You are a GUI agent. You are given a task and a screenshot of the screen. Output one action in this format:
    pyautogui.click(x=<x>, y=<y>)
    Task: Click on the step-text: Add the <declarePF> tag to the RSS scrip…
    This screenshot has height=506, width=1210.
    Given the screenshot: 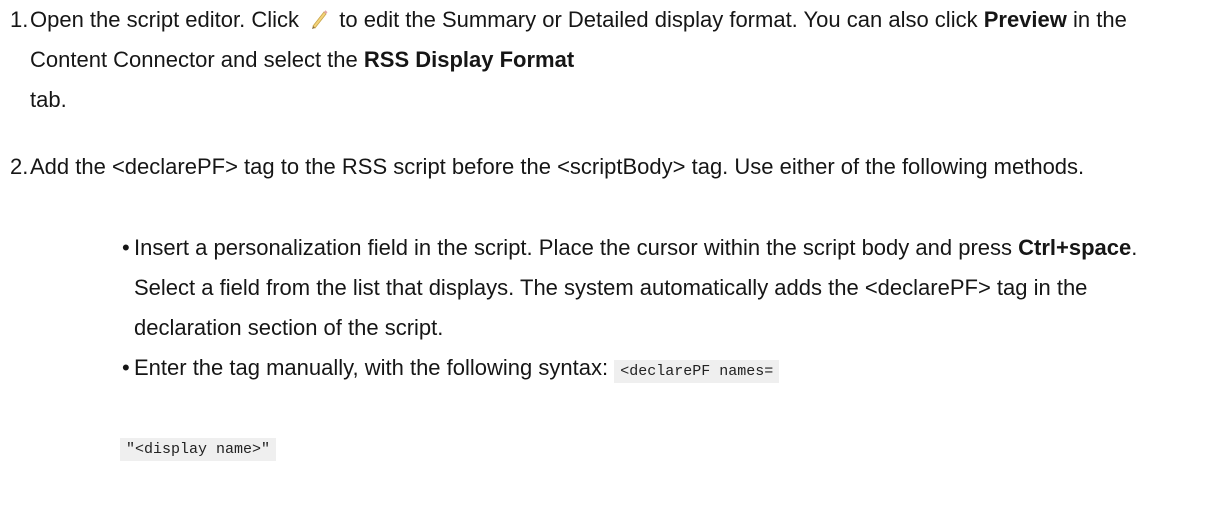 What is the action you would take?
    pyautogui.click(x=557, y=166)
    